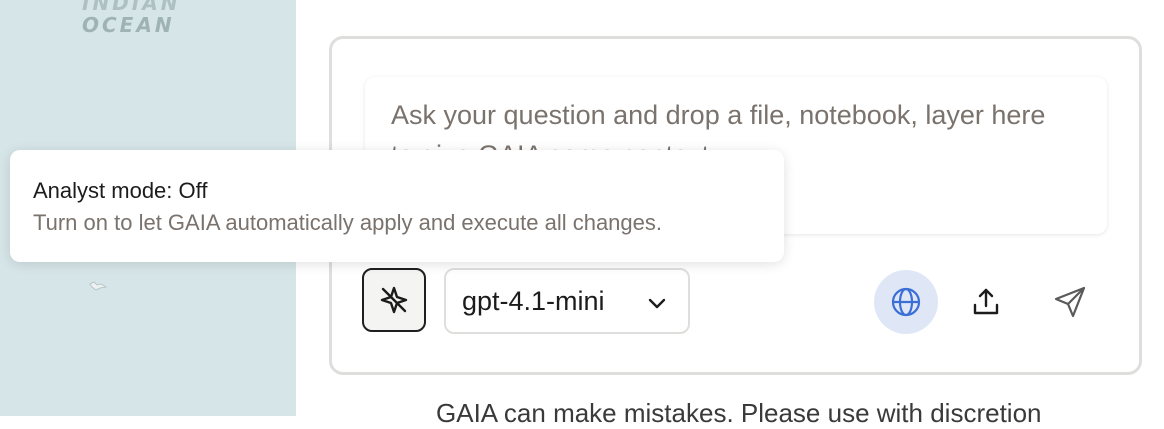 The image size is (1164, 429). Describe the element at coordinates (533, 300) in the screenshot. I see `model-selected-label: gpt-4.1-mini` at that location.